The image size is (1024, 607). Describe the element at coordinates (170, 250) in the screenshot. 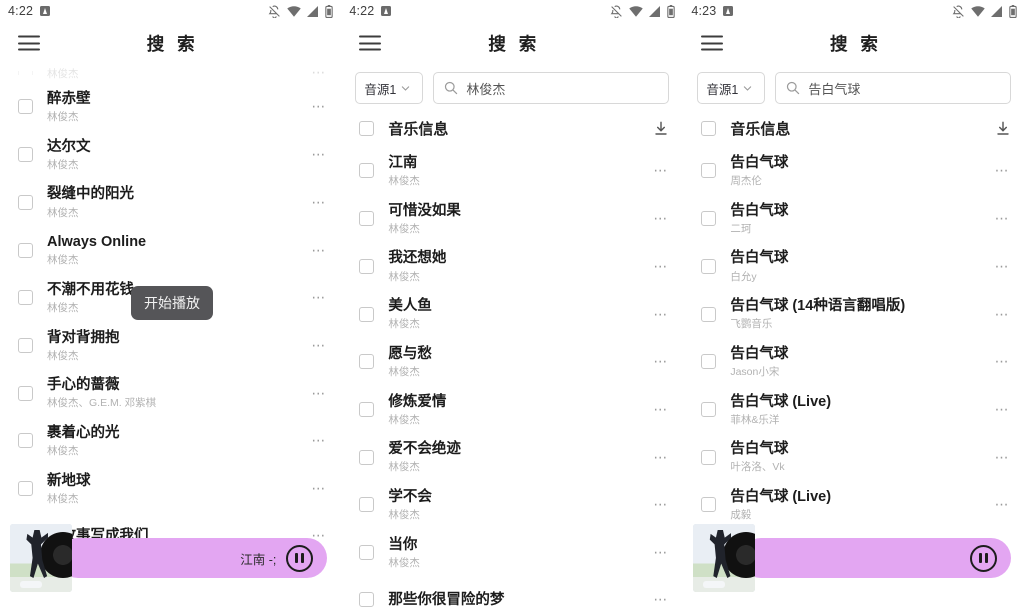

I see `song-list-item: Always Online 林俊杰 ⋯` at that location.